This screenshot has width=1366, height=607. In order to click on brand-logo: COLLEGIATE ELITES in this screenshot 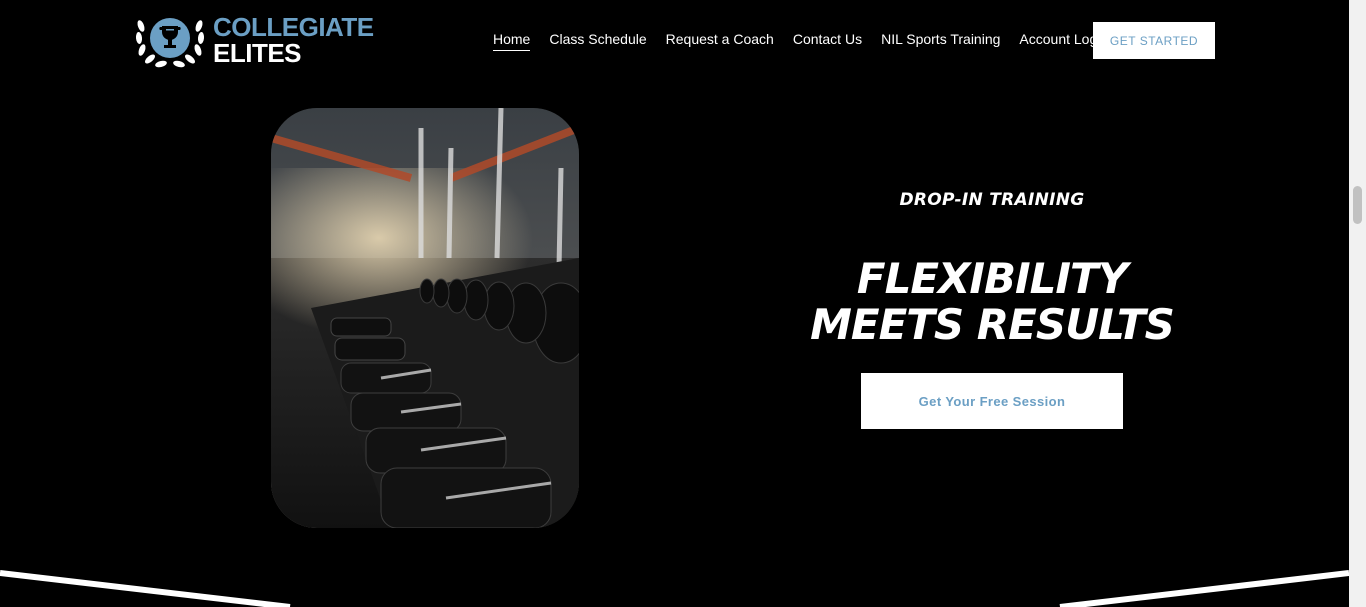, I will do `click(254, 40)`.